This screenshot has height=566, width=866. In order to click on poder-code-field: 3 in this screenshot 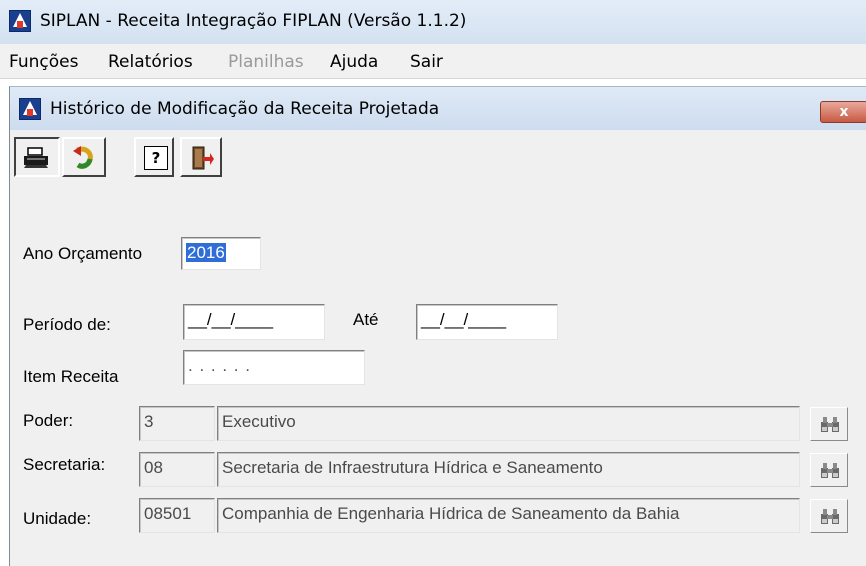, I will do `click(177, 423)`.